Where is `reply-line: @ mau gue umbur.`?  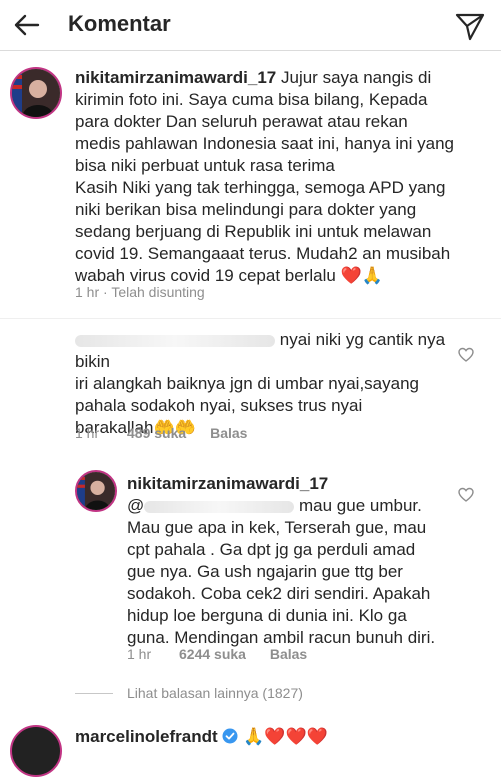
reply-line: @ mau gue umbur. is located at coordinates (274, 505).